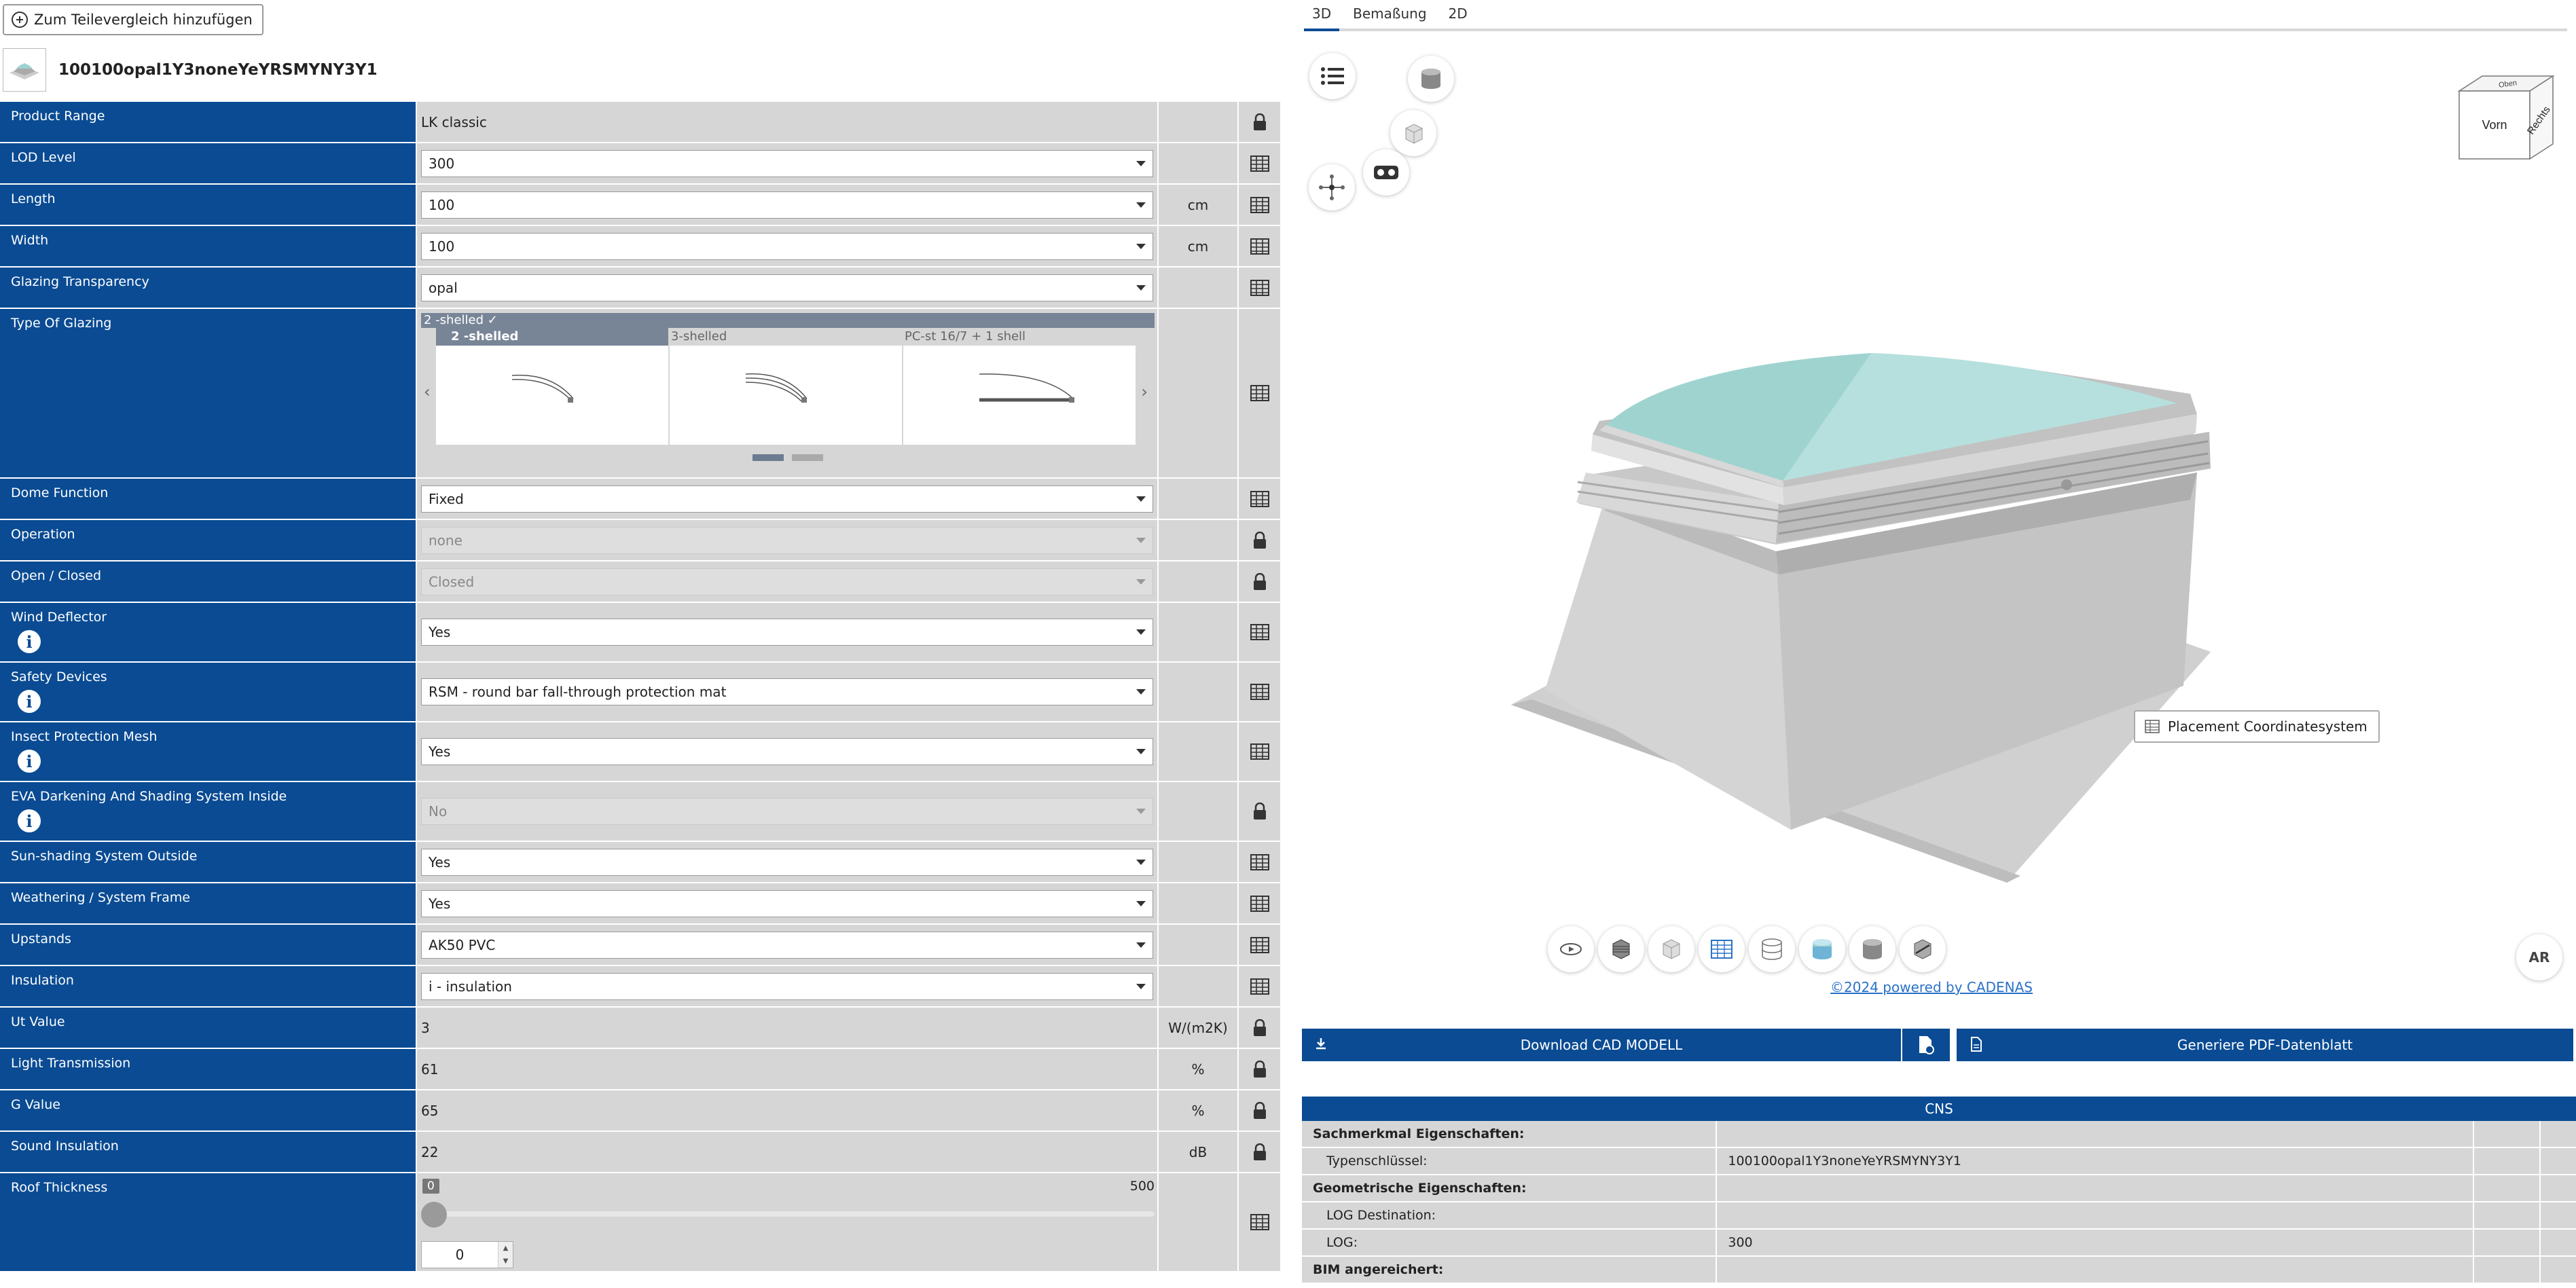  I want to click on section-view-button, so click(1772, 949).